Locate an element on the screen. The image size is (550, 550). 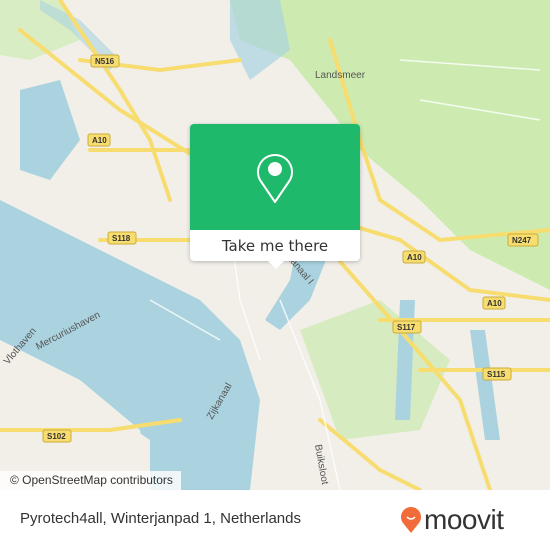
popup-header is located at coordinates (275, 177).